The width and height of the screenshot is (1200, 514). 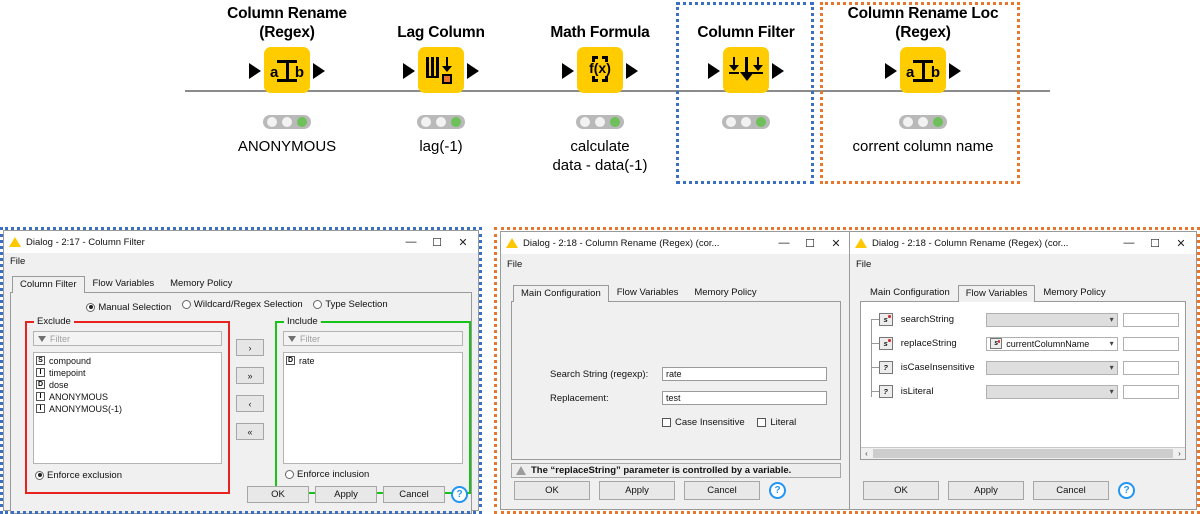 What do you see at coordinates (600, 32) in the screenshot?
I see `node-title-line1: Math Formula` at bounding box center [600, 32].